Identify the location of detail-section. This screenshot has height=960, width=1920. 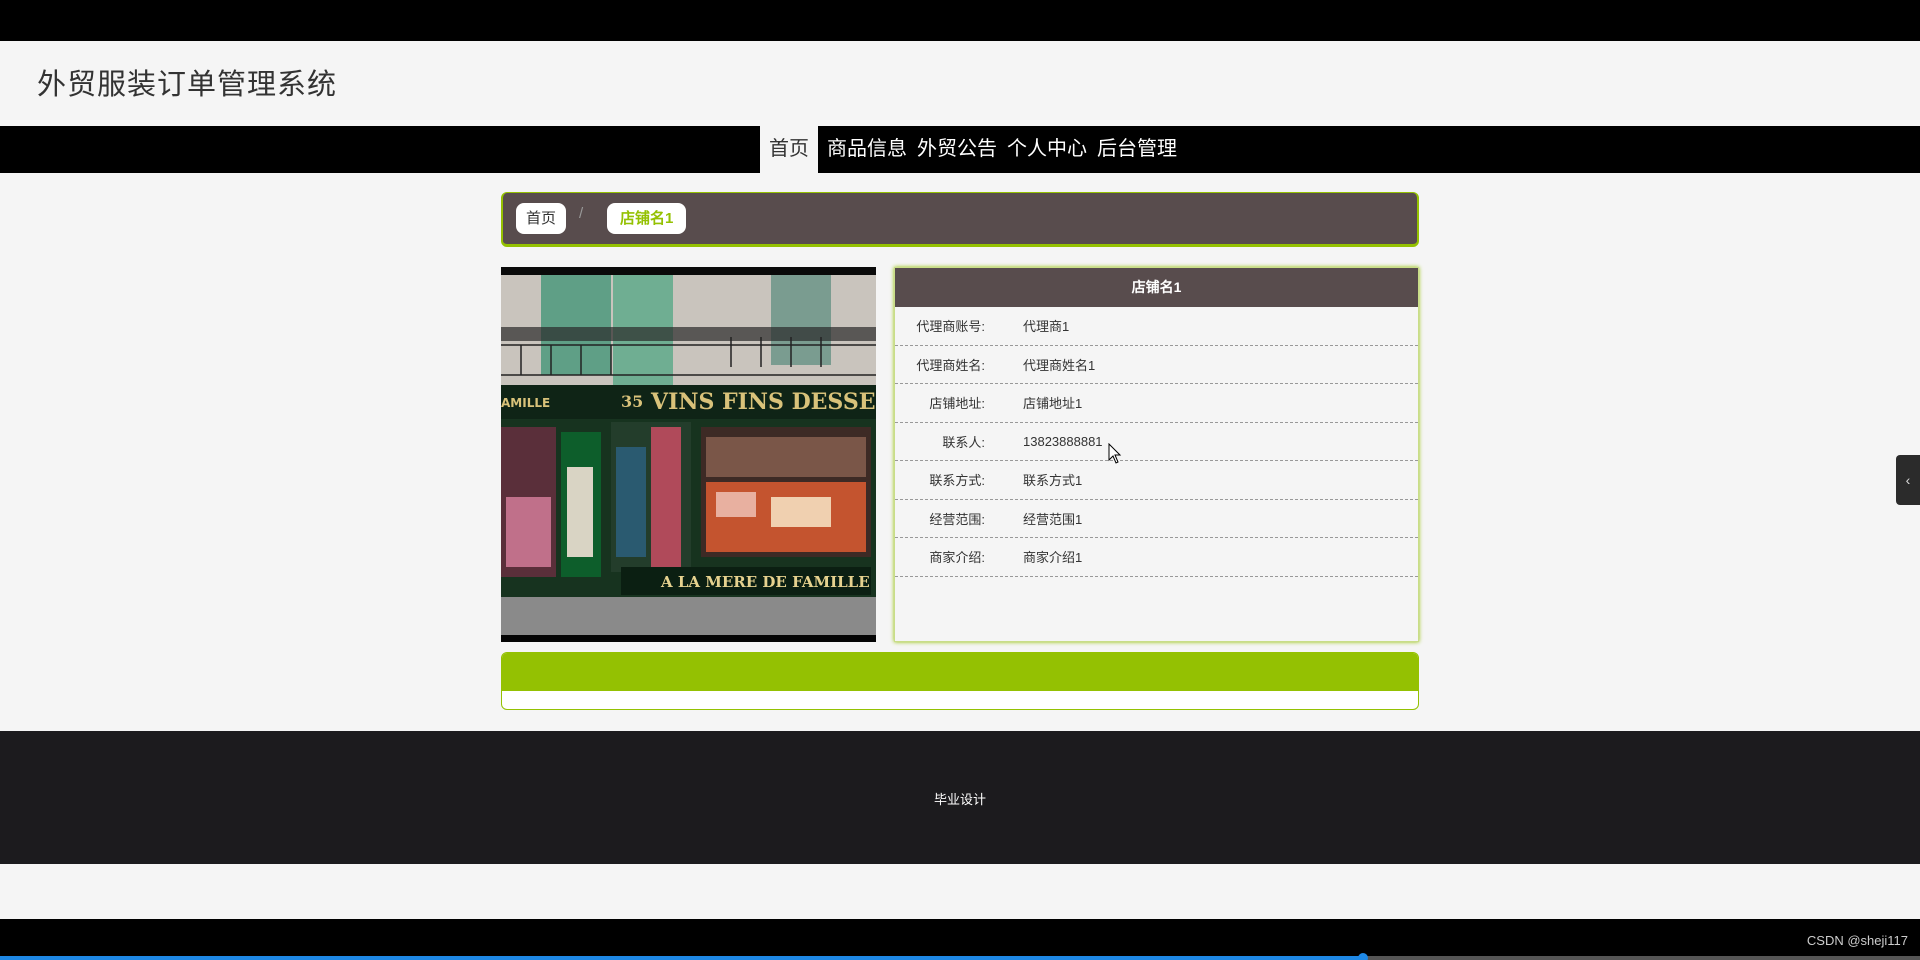
(960, 681).